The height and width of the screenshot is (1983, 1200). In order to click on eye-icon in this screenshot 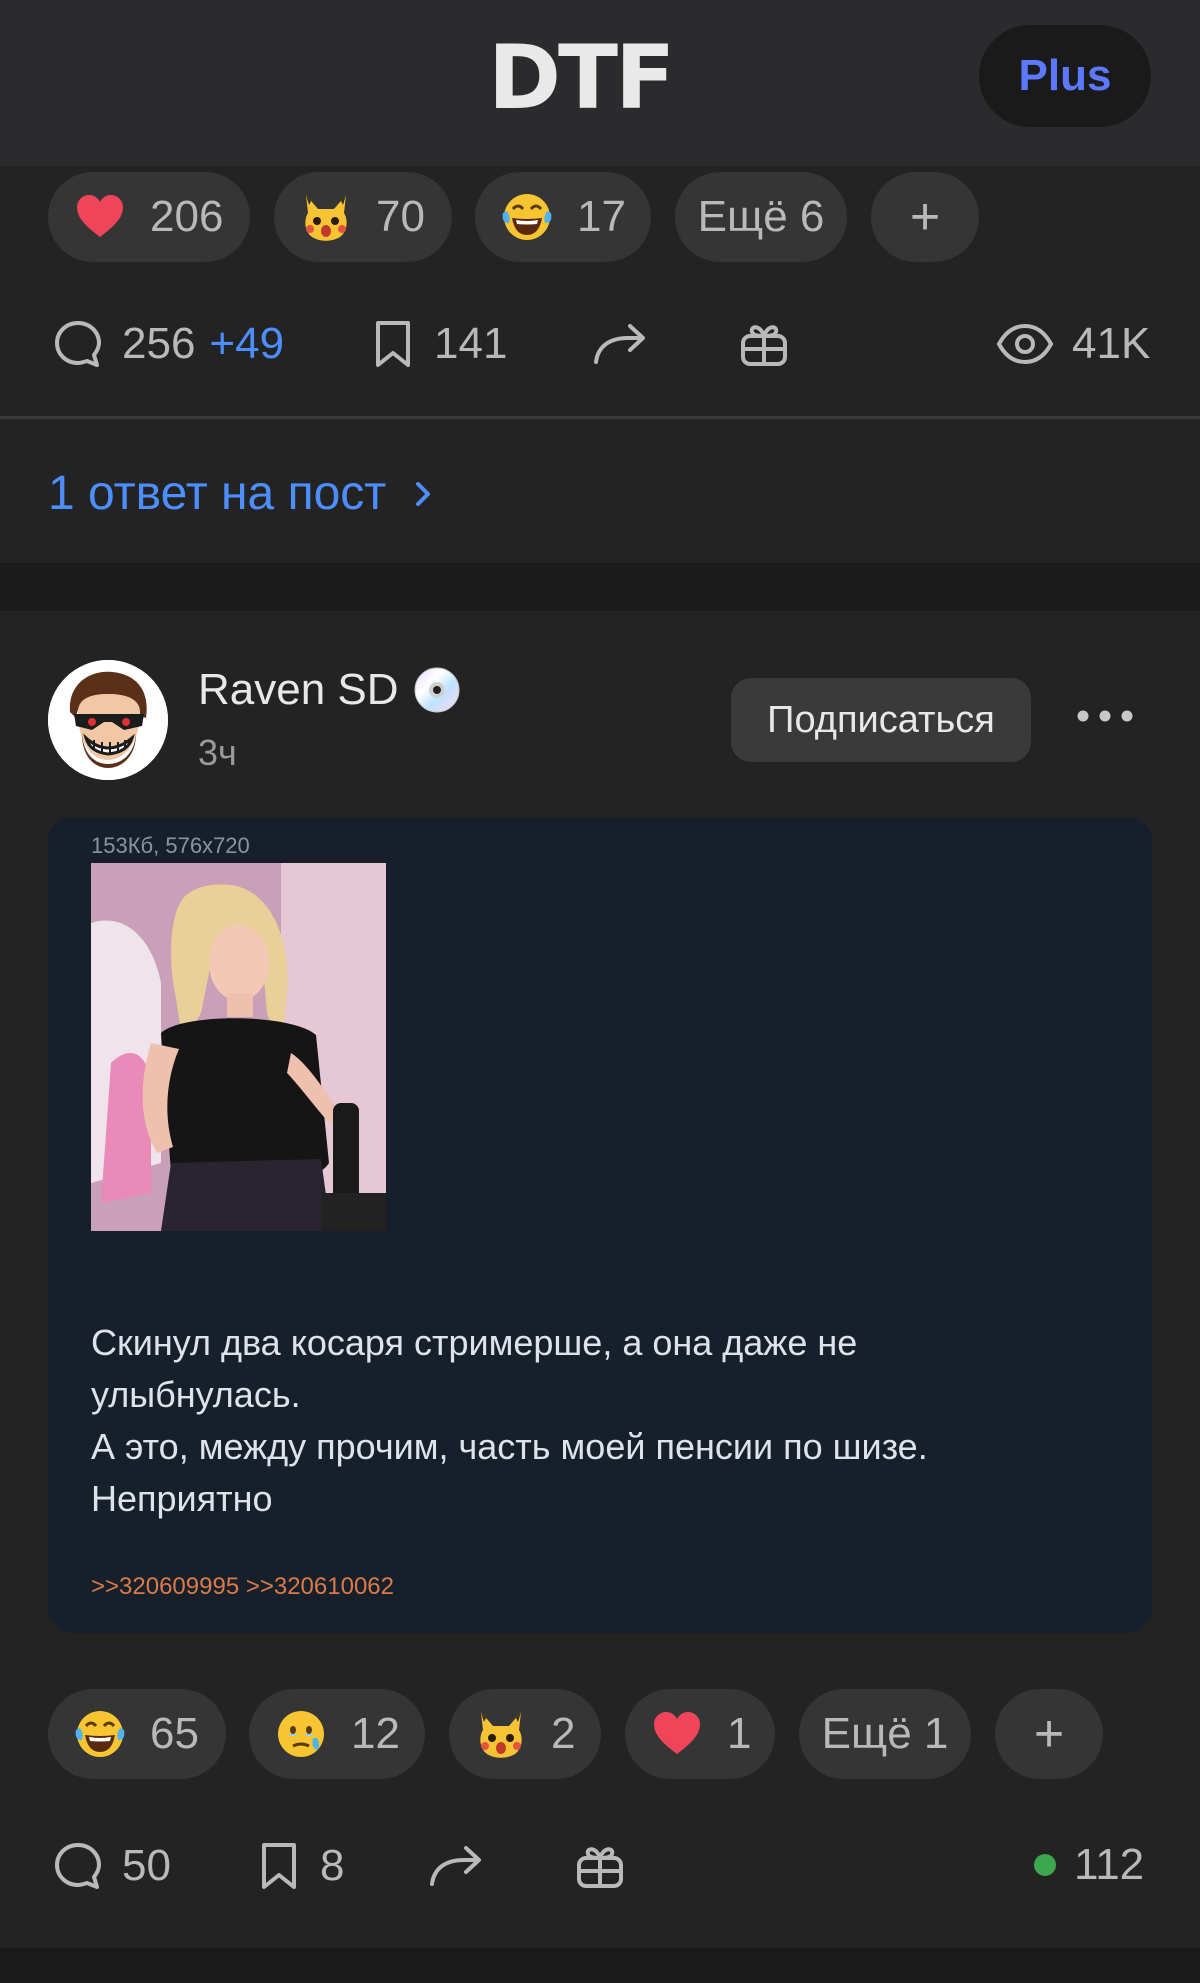, I will do `click(1025, 344)`.